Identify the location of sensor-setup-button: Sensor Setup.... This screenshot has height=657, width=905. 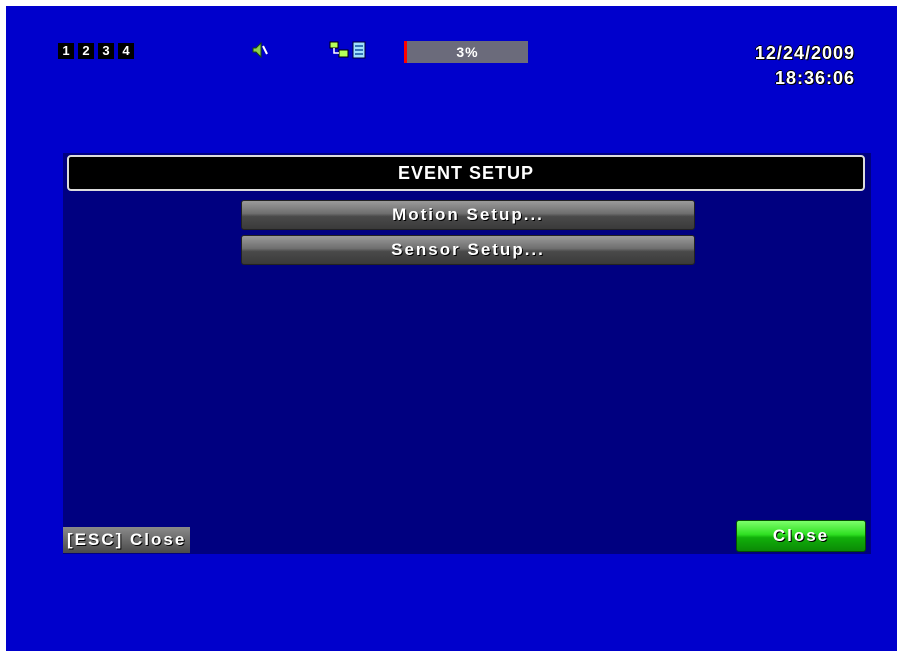
(468, 250).